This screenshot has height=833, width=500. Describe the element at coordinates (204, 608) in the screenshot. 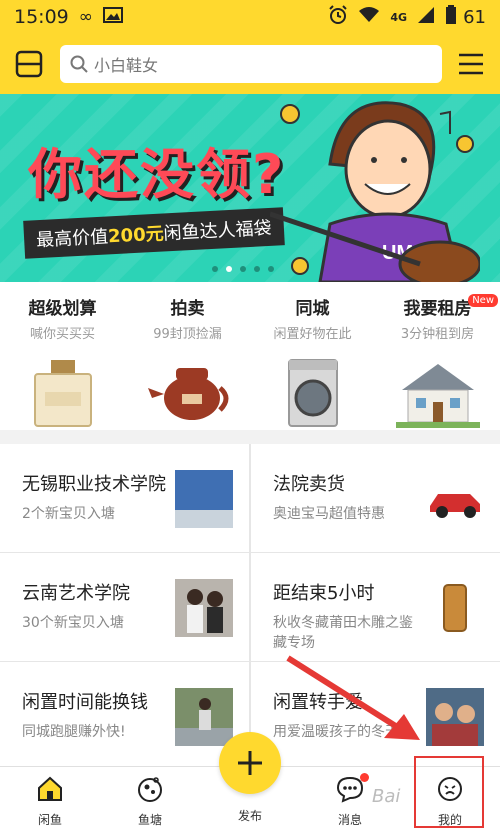

I see `girls-photo-thumb` at that location.